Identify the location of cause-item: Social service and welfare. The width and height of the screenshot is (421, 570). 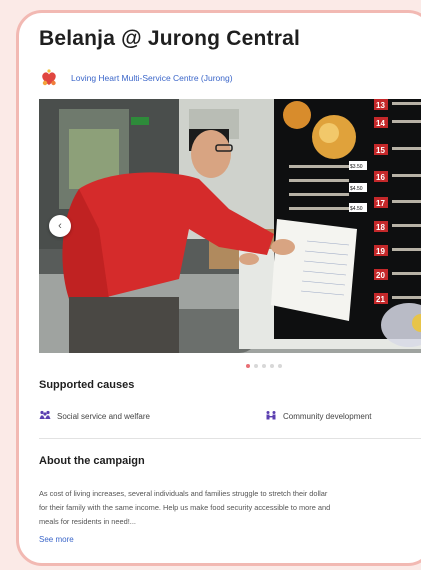
(94, 416).